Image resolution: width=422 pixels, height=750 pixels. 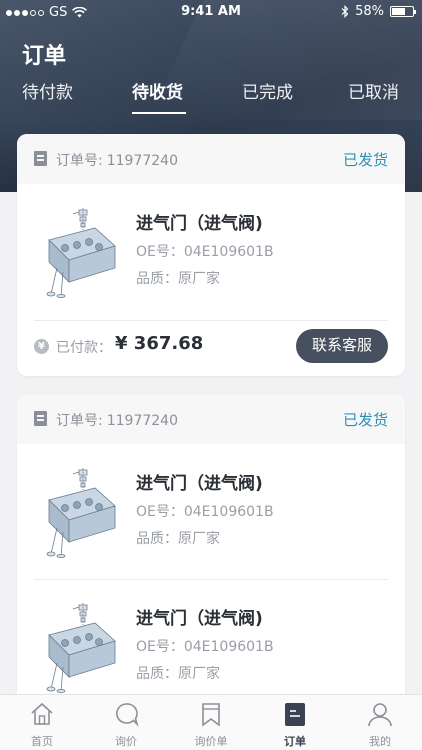 What do you see at coordinates (211, 741) in the screenshot?
I see `nav-label-inquiry-list: 询价单` at bounding box center [211, 741].